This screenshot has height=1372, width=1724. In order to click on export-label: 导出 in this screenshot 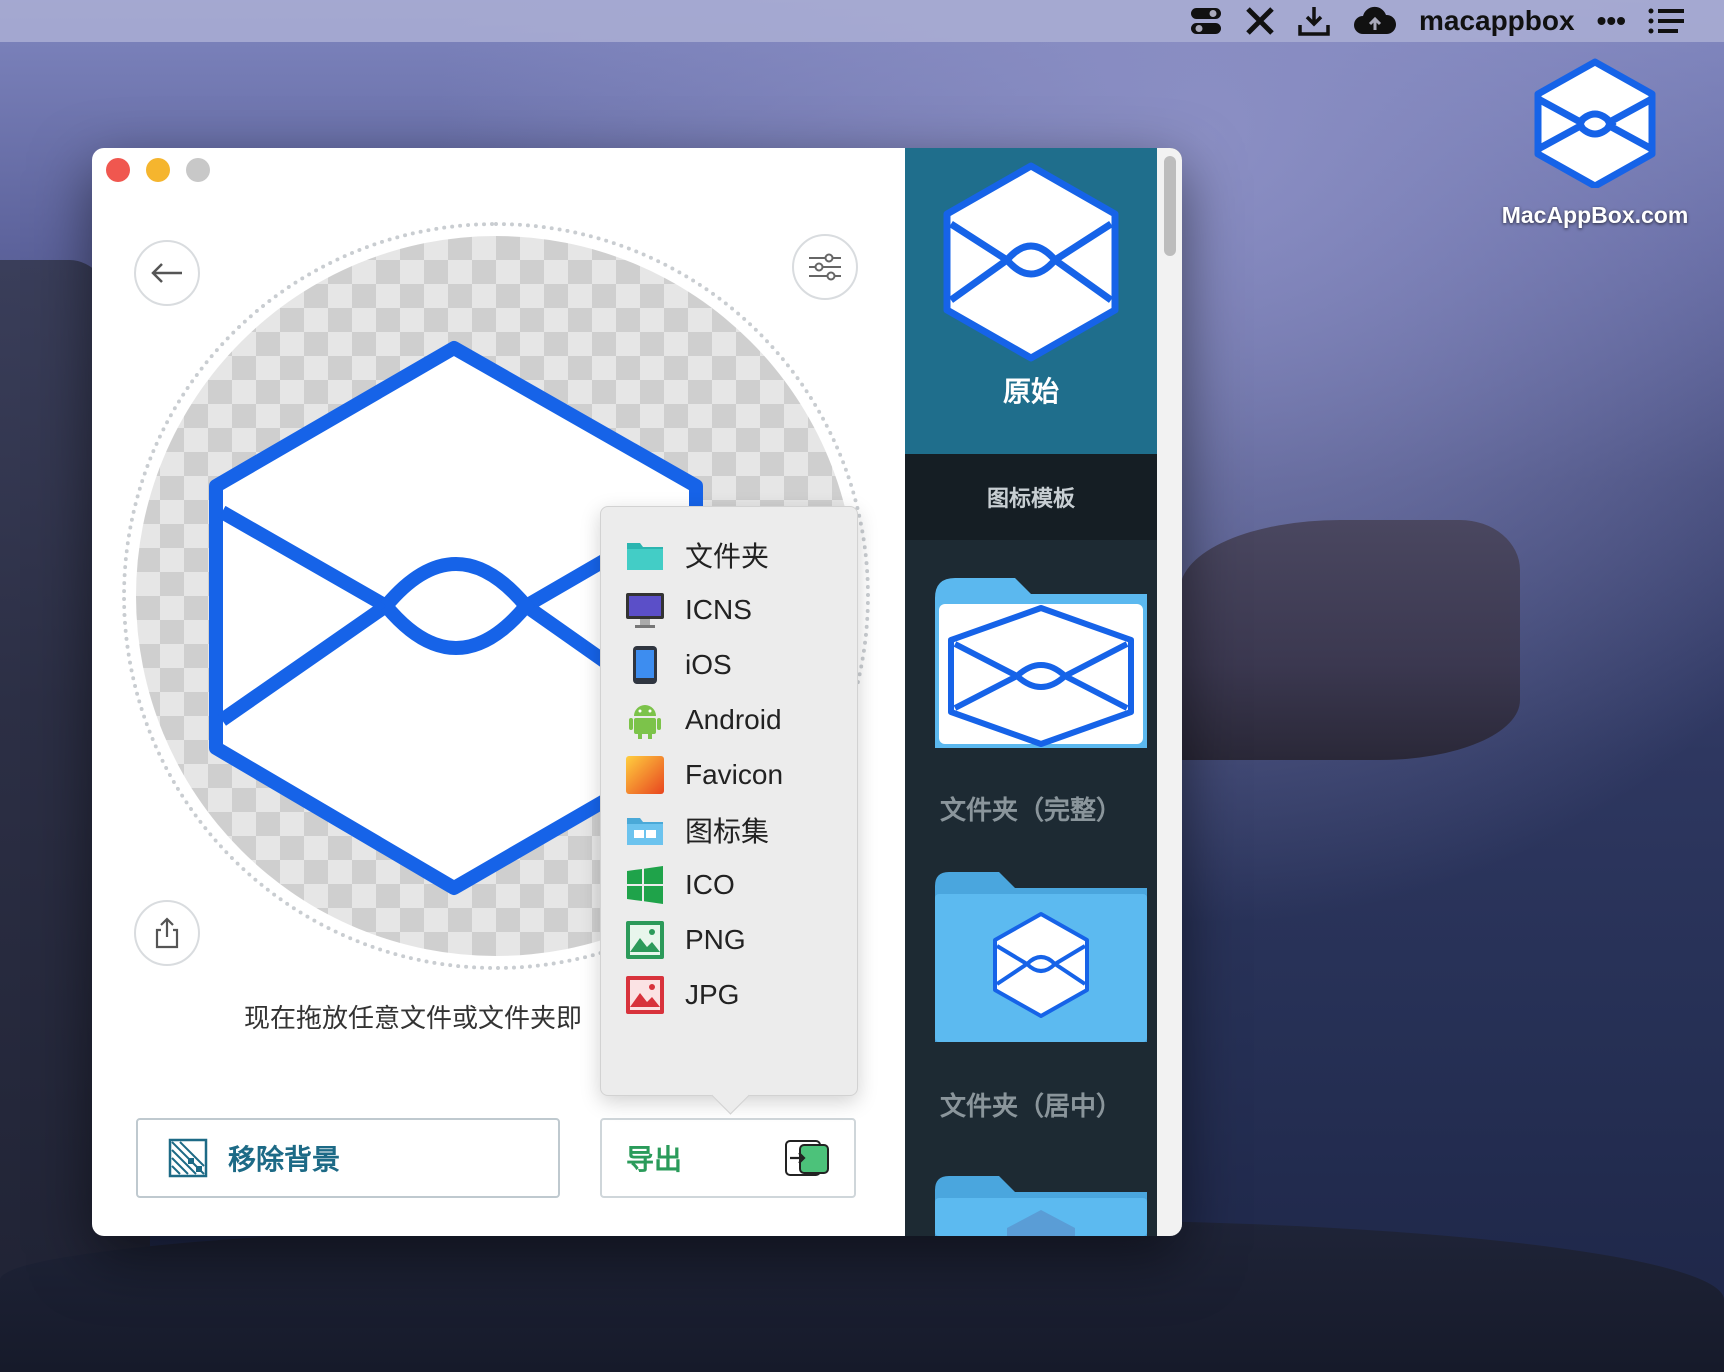, I will do `click(654, 1159)`.